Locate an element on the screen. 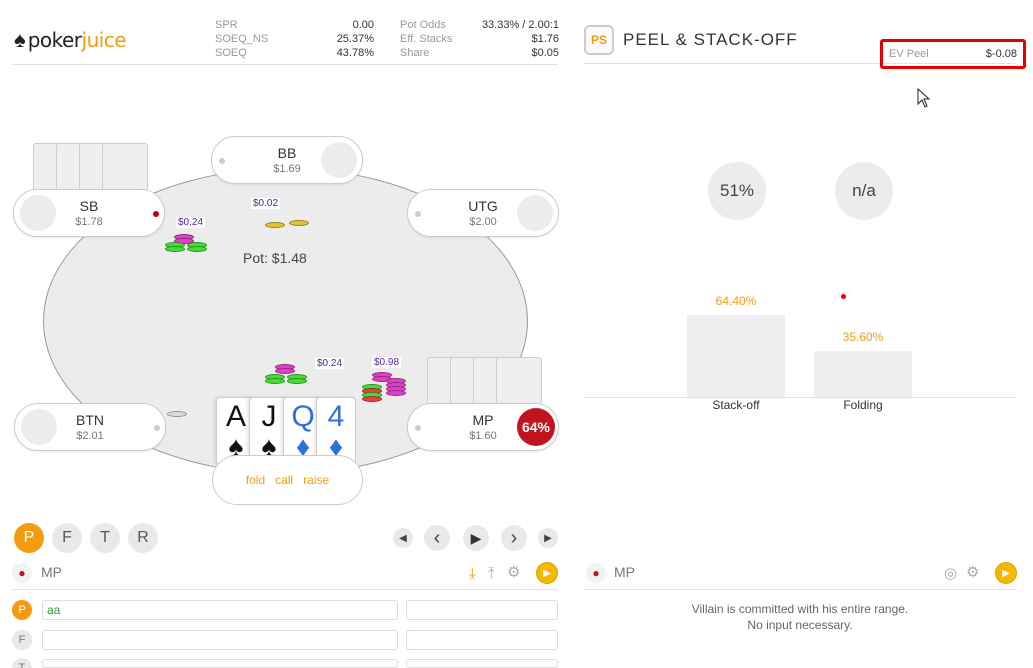 This screenshot has width=1033, height=668. run-button: ▶ is located at coordinates (547, 573).